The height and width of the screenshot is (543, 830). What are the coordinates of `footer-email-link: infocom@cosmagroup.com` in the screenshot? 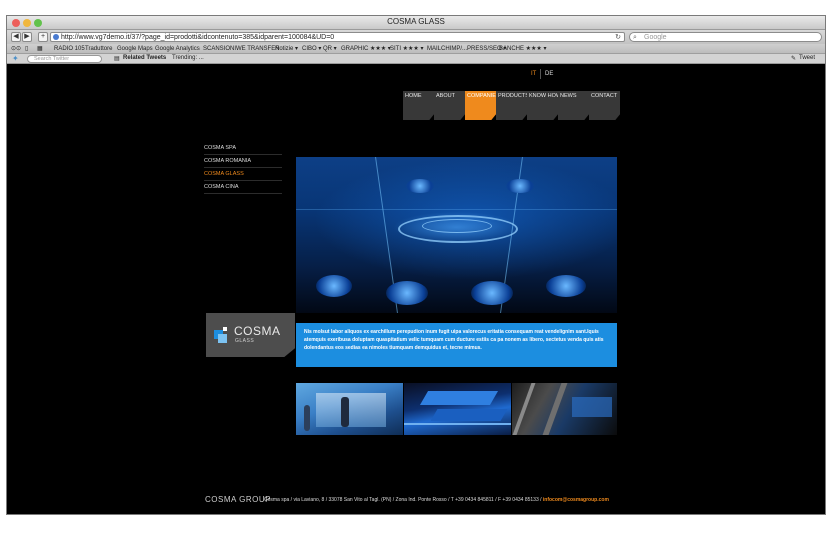 It's located at (576, 500).